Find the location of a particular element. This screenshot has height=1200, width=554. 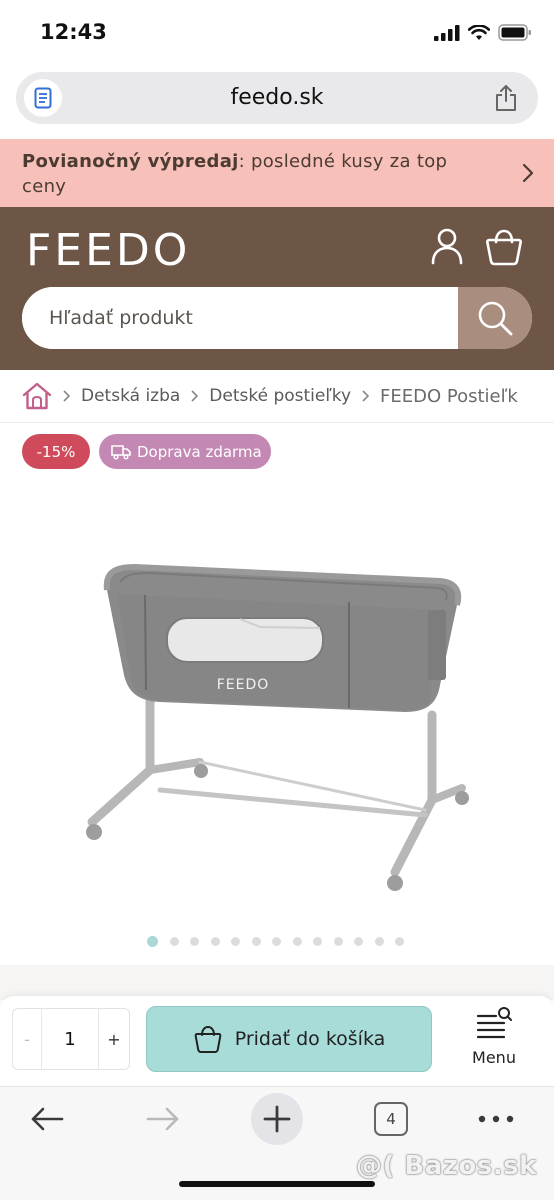

bag-icon is located at coordinates (208, 1039).